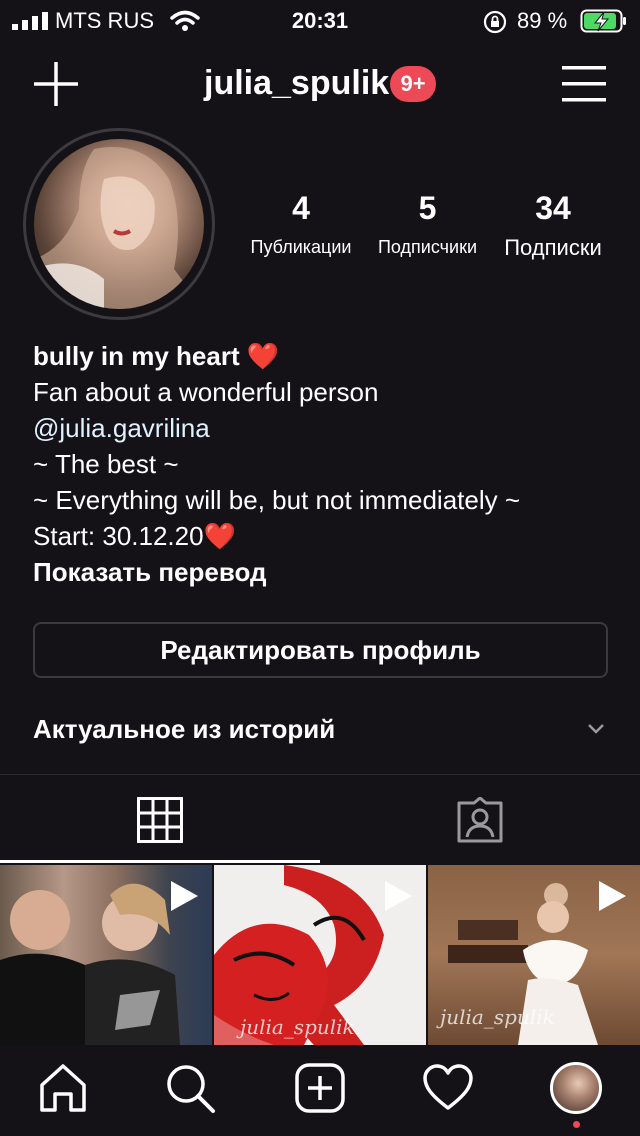  Describe the element at coordinates (553, 208) in the screenshot. I see `following-count: 34` at that location.